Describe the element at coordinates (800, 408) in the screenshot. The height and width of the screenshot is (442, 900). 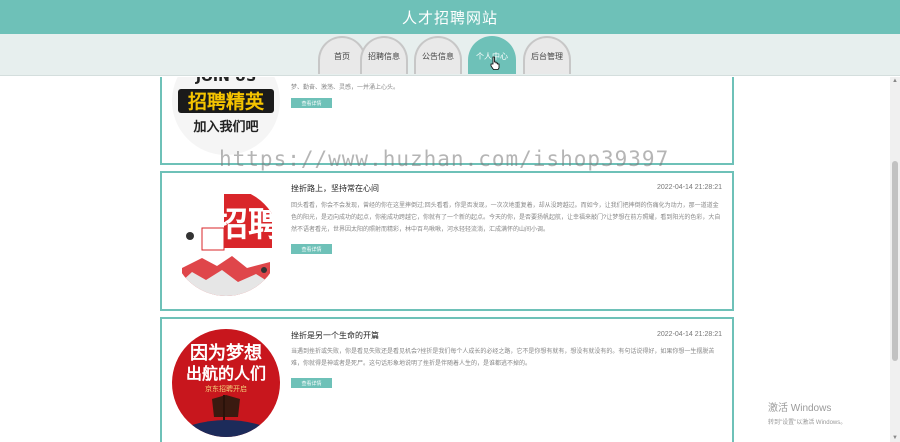
I see `activation-title: 激活 Windows` at that location.